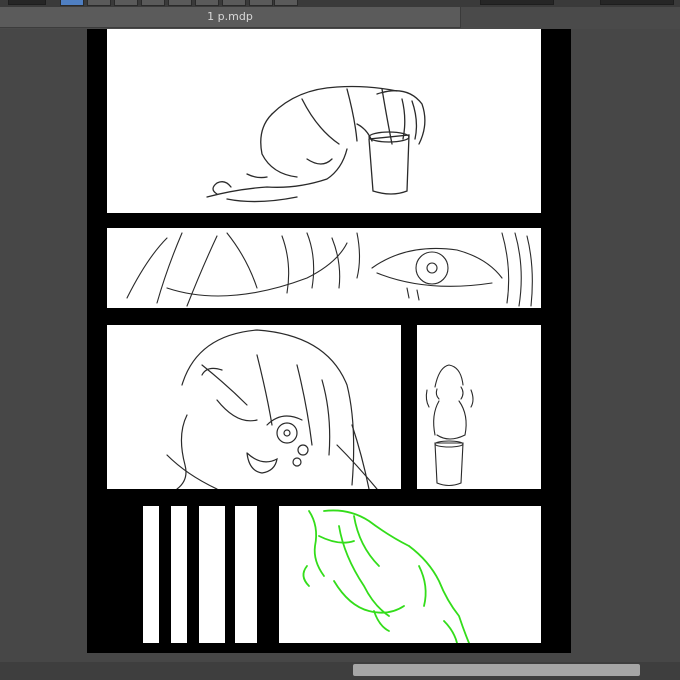 Image resolution: width=680 pixels, height=680 pixels. What do you see at coordinates (340, 3) in the screenshot?
I see `toolbar` at bounding box center [340, 3].